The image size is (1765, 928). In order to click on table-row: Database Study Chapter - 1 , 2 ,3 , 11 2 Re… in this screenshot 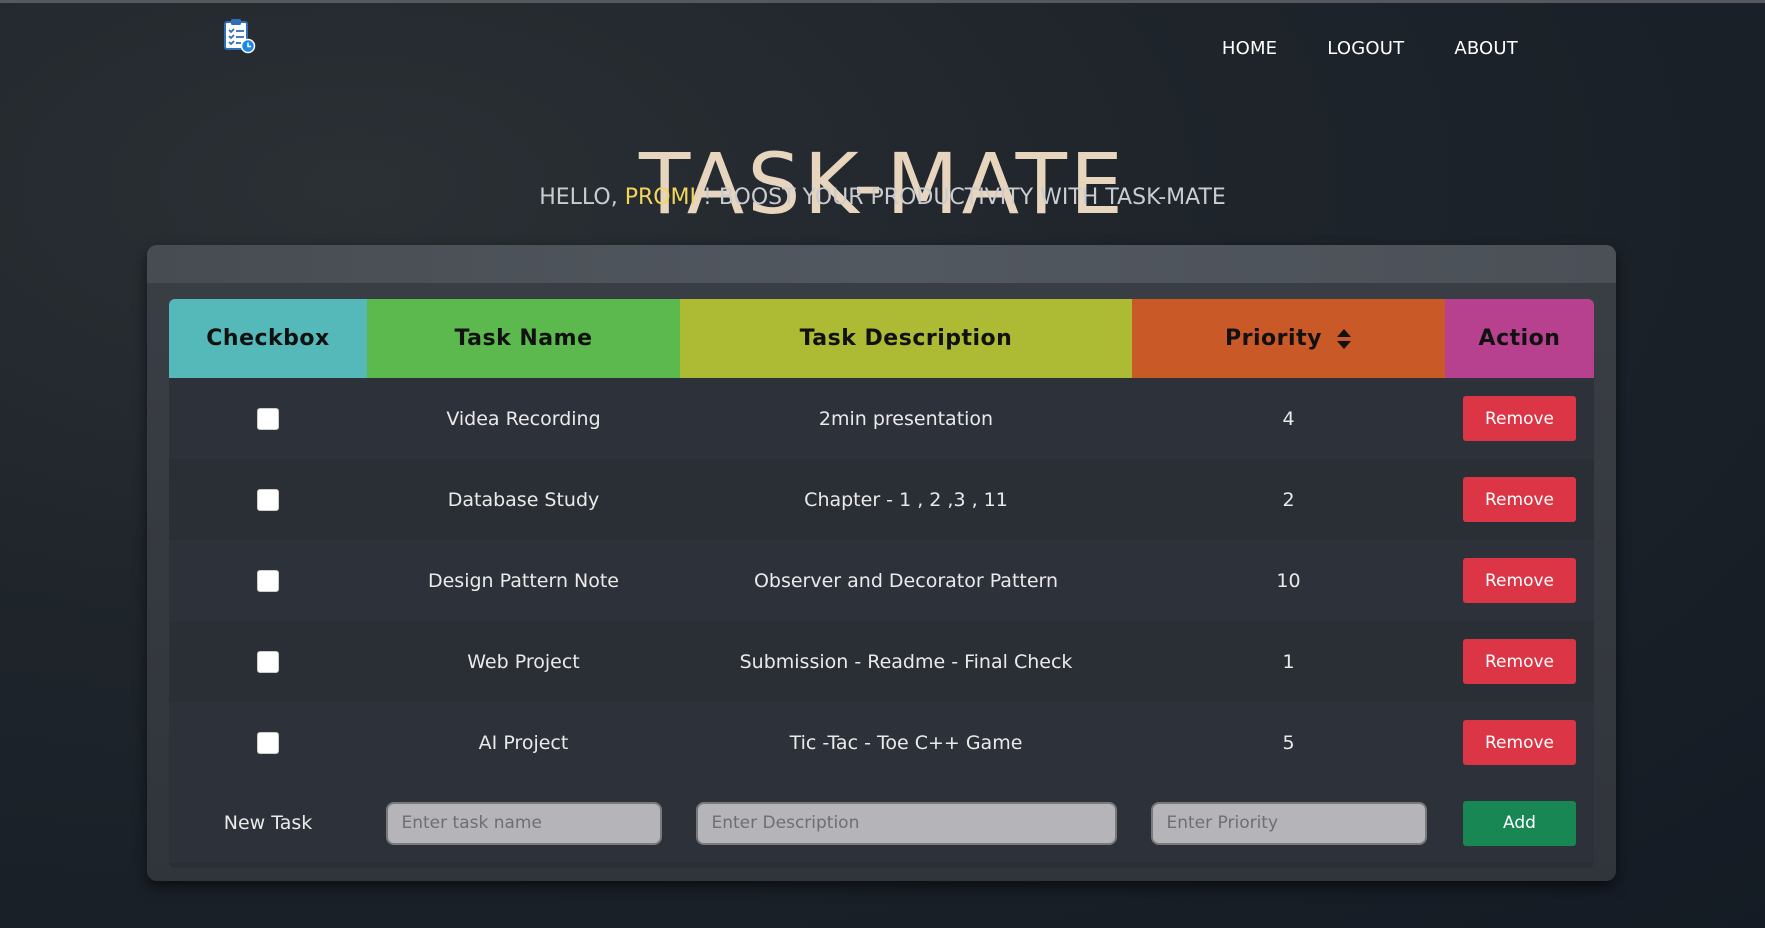, I will do `click(881, 499)`.